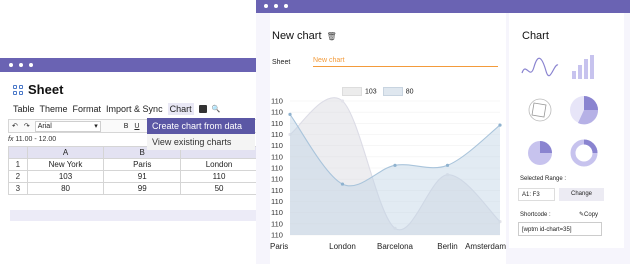  What do you see at coordinates (395, 246) in the screenshot?
I see `x-tick-label: Barcelona` at bounding box center [395, 246].